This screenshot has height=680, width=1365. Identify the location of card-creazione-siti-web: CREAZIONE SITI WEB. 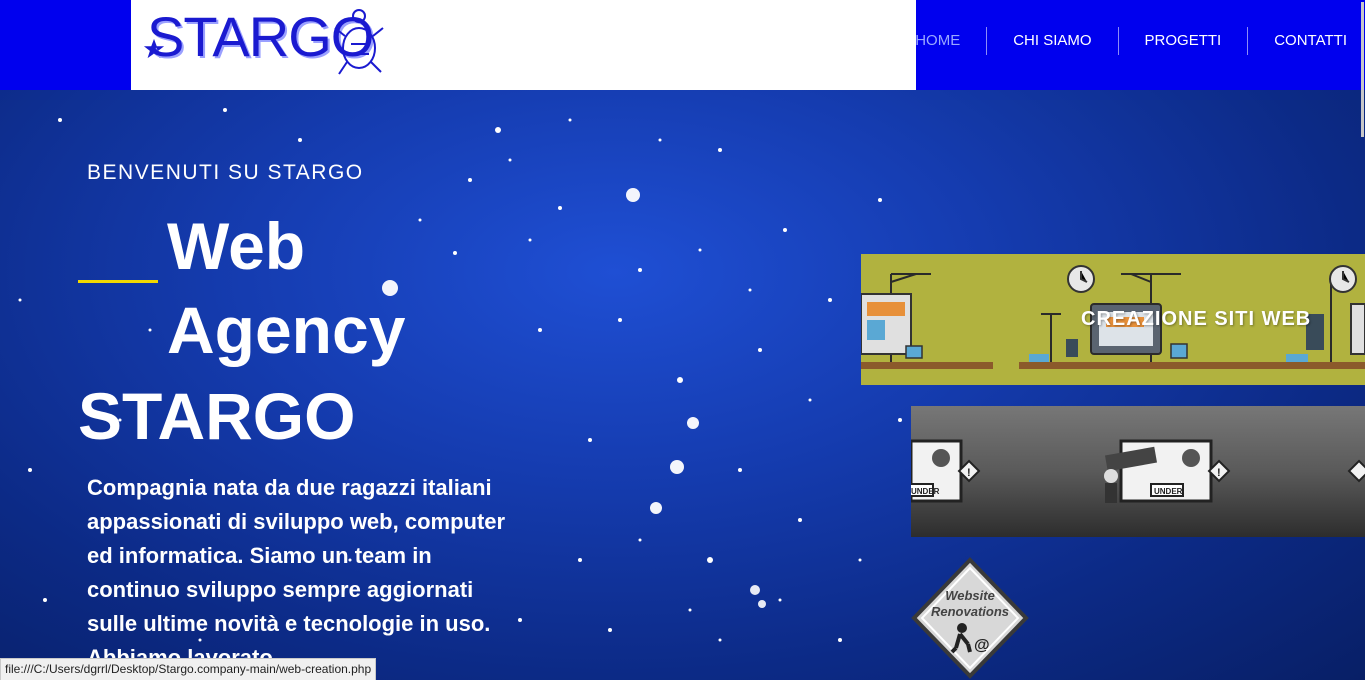
(1113, 319).